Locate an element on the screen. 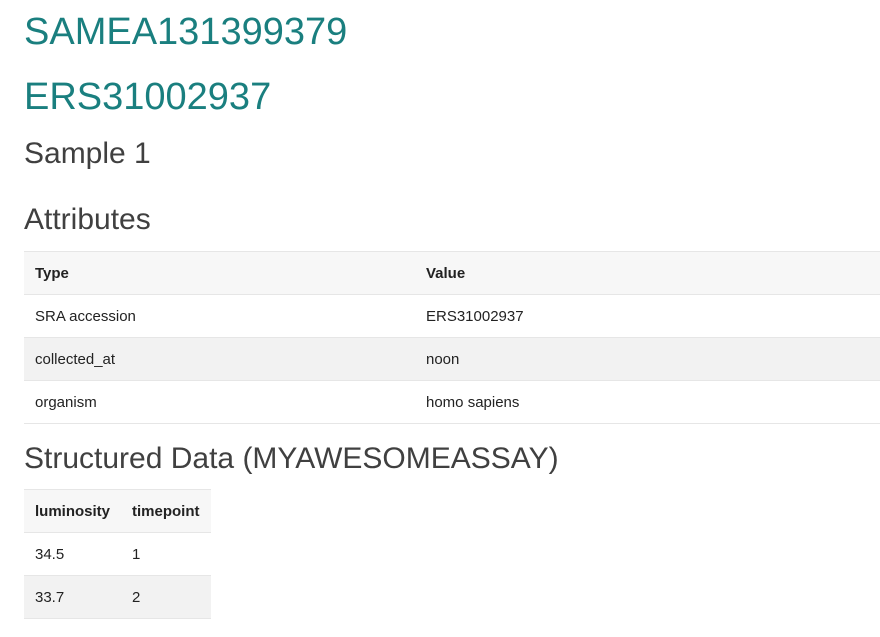 The image size is (880, 637). sample-accession-title: SAMEA131399379 is located at coordinates (186, 32).